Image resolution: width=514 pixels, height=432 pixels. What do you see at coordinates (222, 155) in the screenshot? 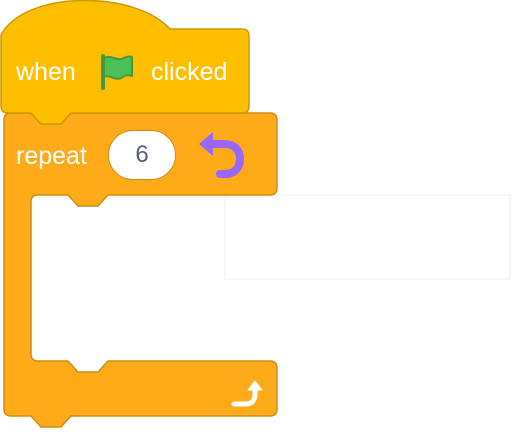
I see `rotate-arrow-icon` at bounding box center [222, 155].